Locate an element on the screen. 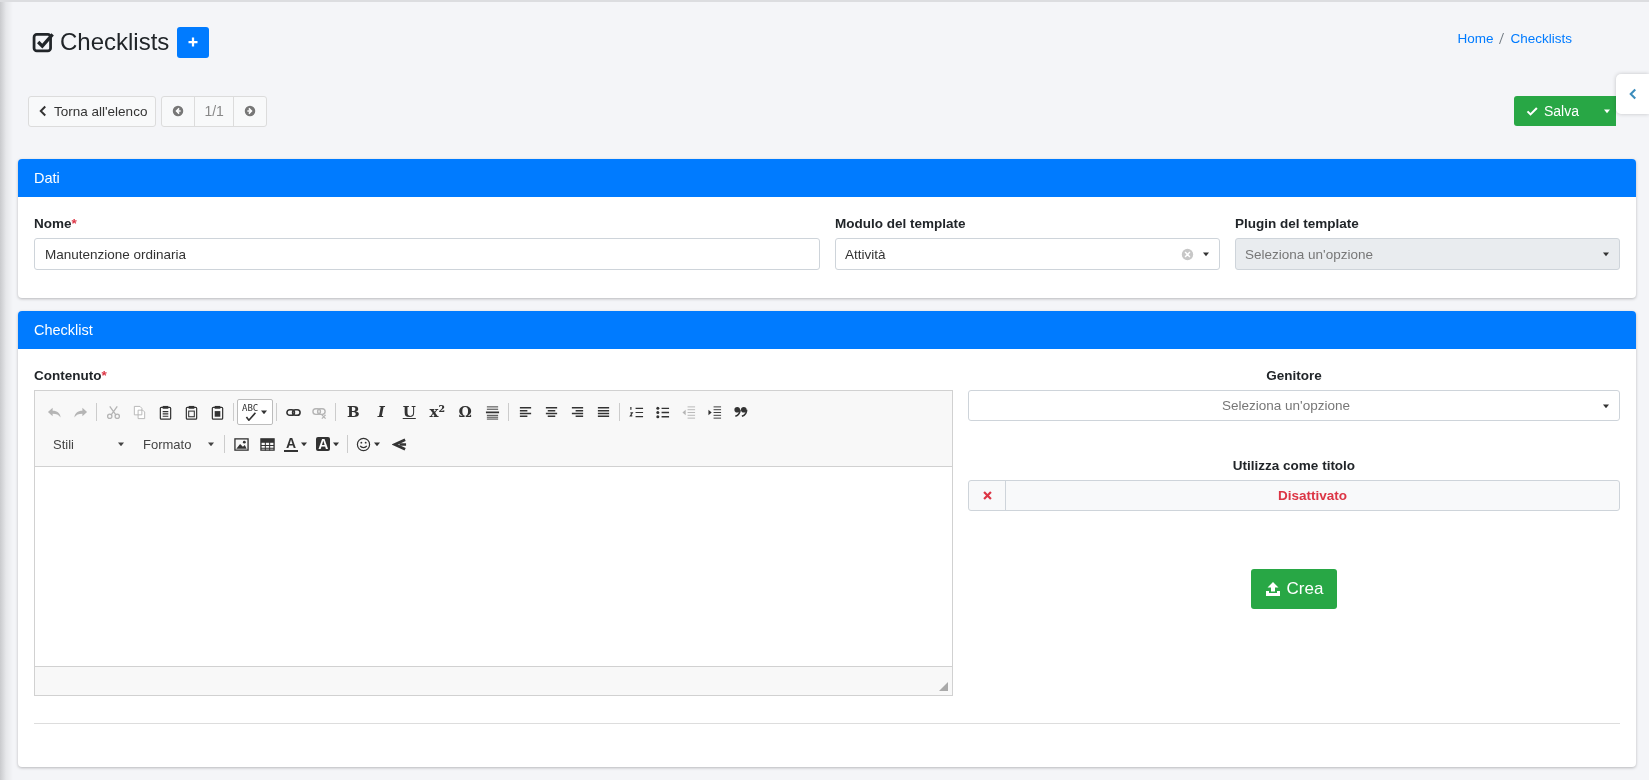 The height and width of the screenshot is (780, 1649). bullet-list-icon is located at coordinates (662, 412).